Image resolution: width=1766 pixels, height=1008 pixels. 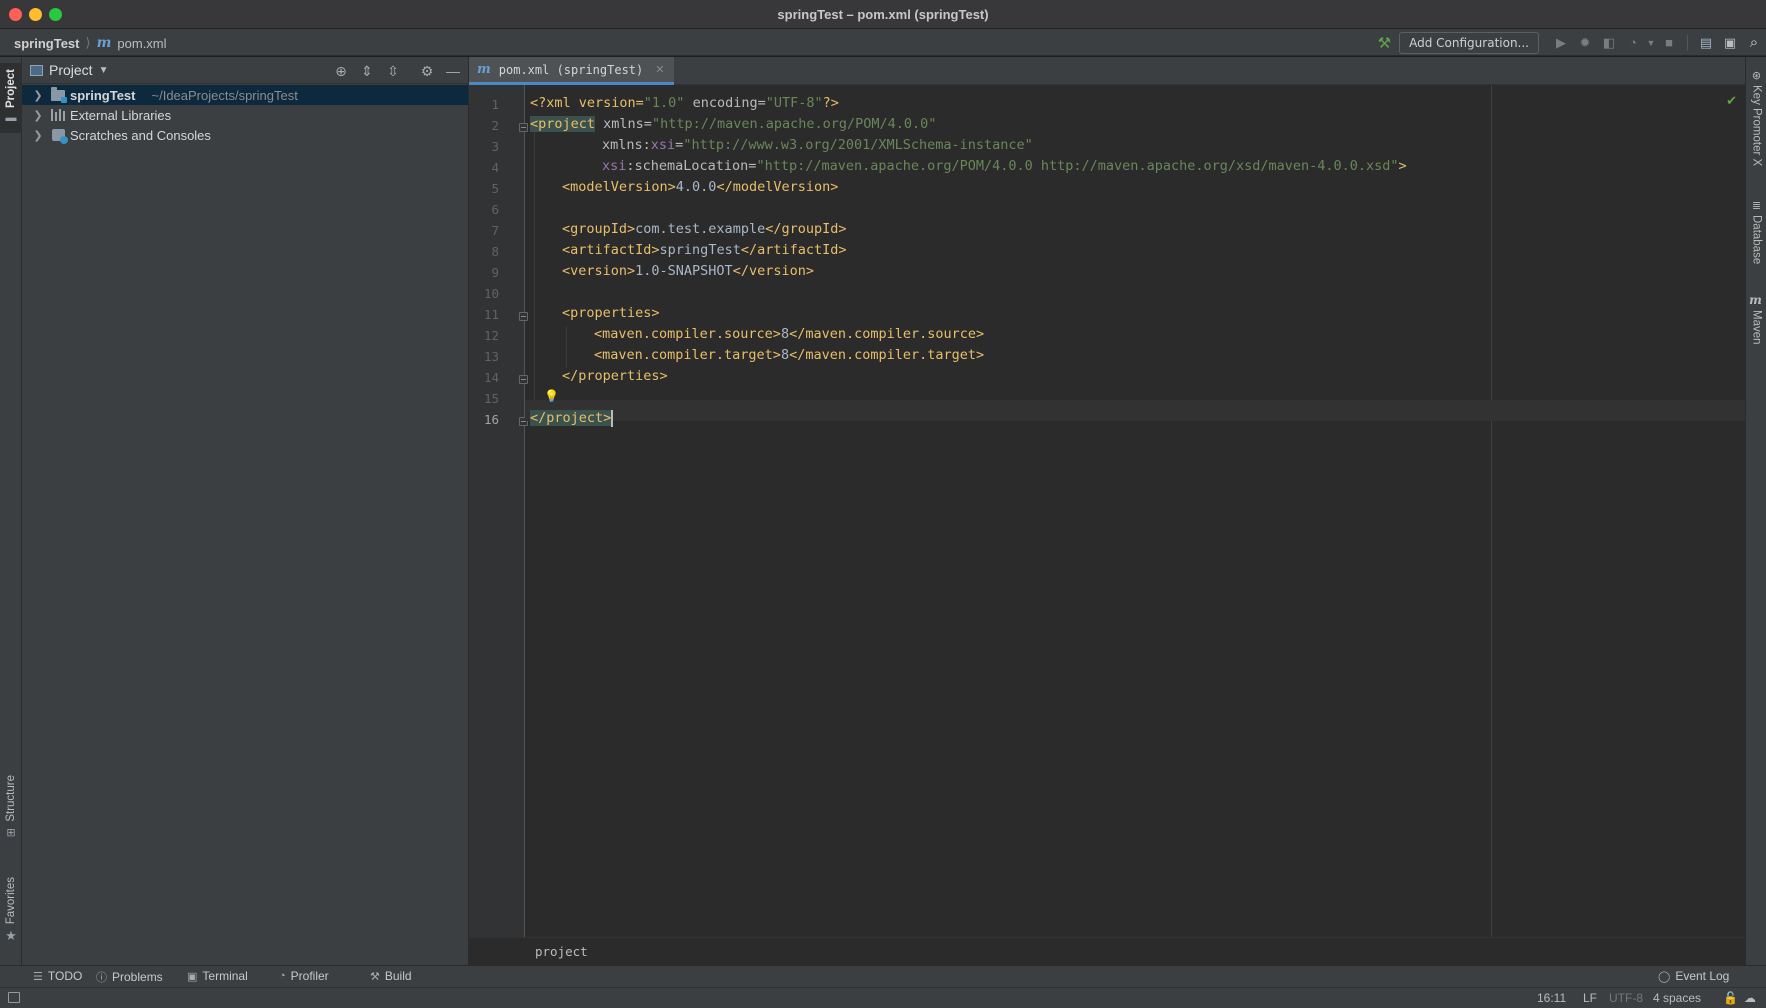 I want to click on breadcrumb-project: springTest, so click(x=47, y=43).